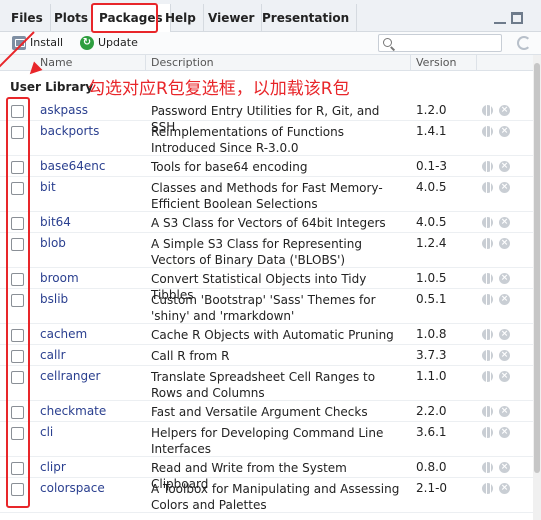  I want to click on package-search-input, so click(440, 43).